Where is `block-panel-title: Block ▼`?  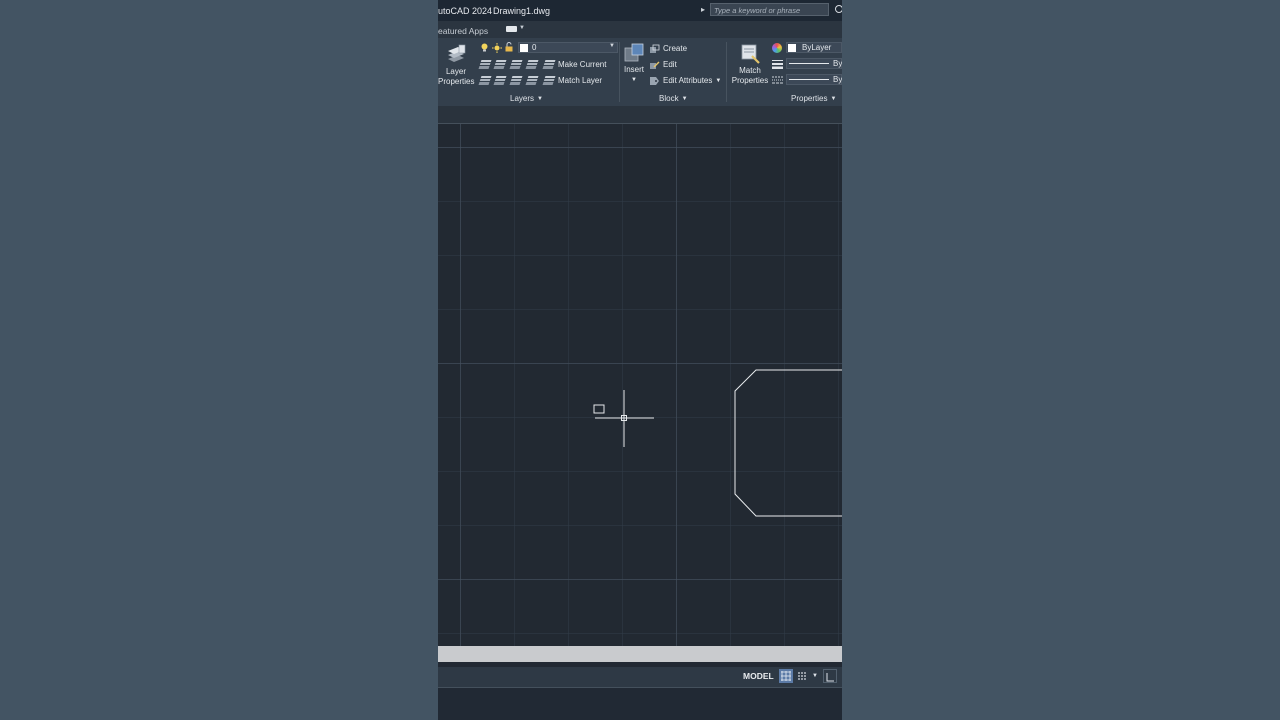 block-panel-title: Block ▼ is located at coordinates (673, 100).